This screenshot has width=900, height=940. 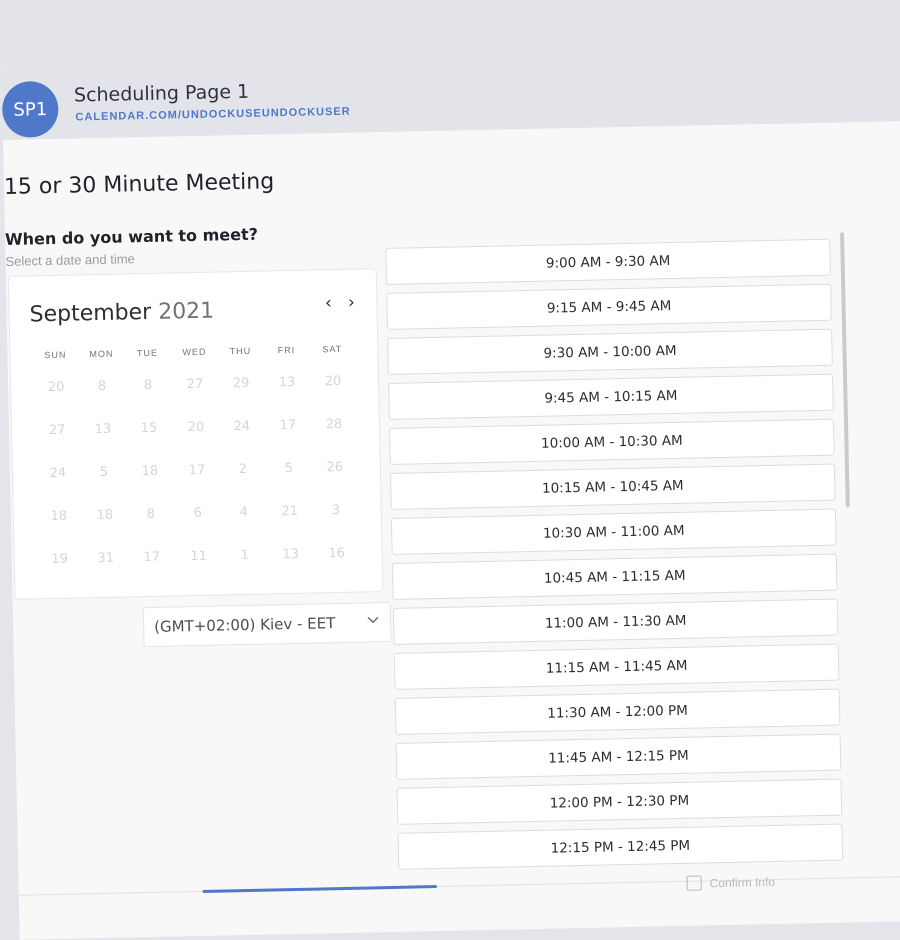 What do you see at coordinates (335, 467) in the screenshot?
I see `calendar-day: 26` at bounding box center [335, 467].